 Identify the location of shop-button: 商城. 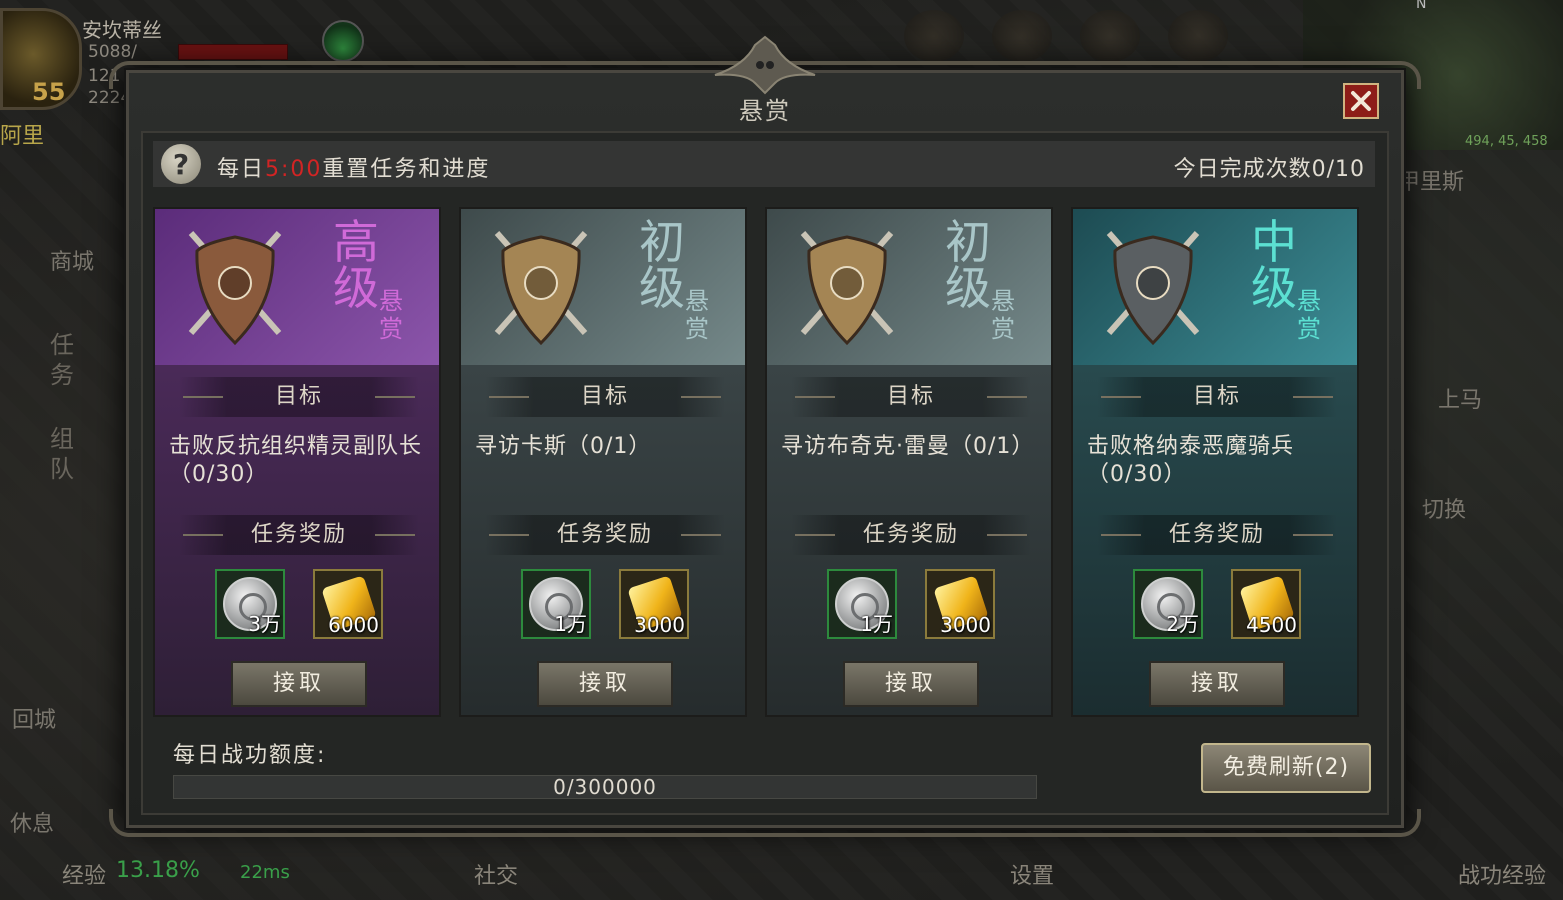
(72, 260).